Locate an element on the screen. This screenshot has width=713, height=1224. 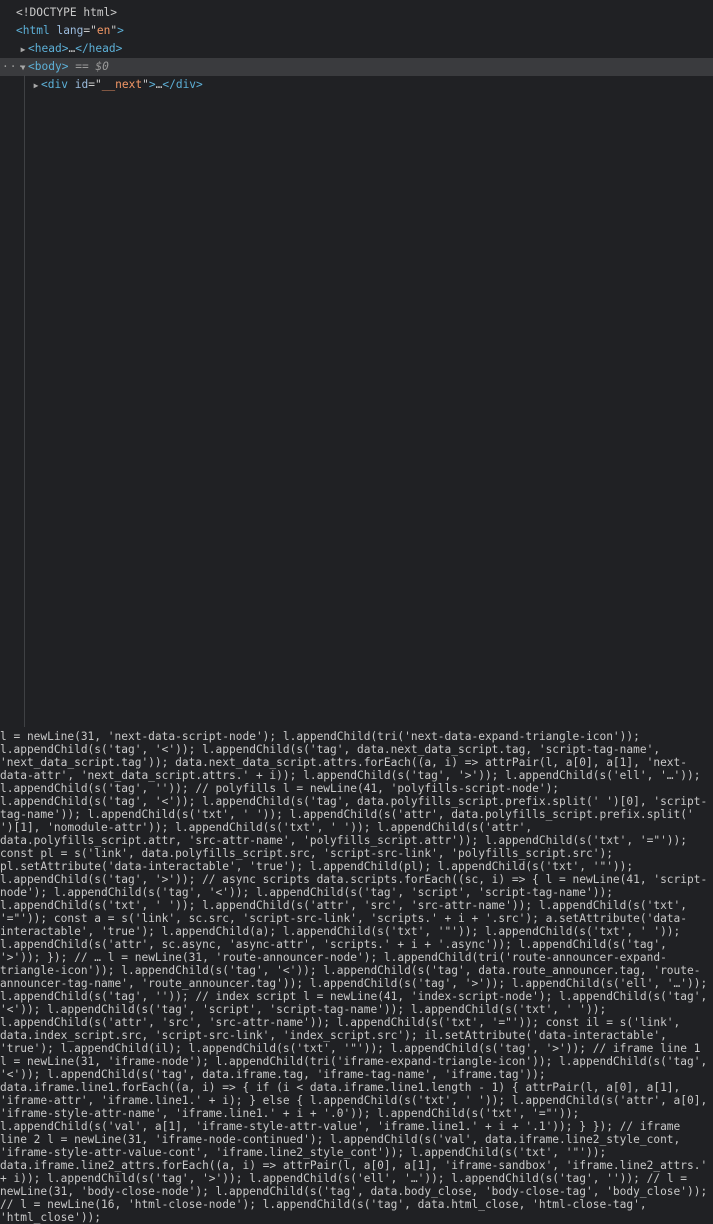
html-tag-name: html is located at coordinates (36, 30).